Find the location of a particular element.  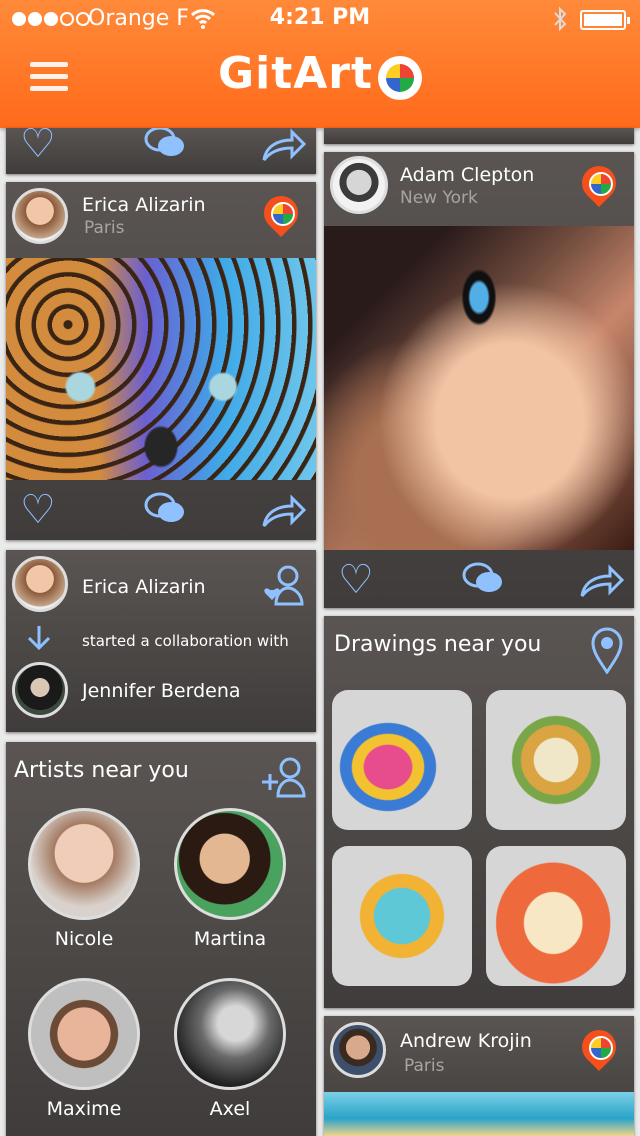

author-city: New York is located at coordinates (439, 198).